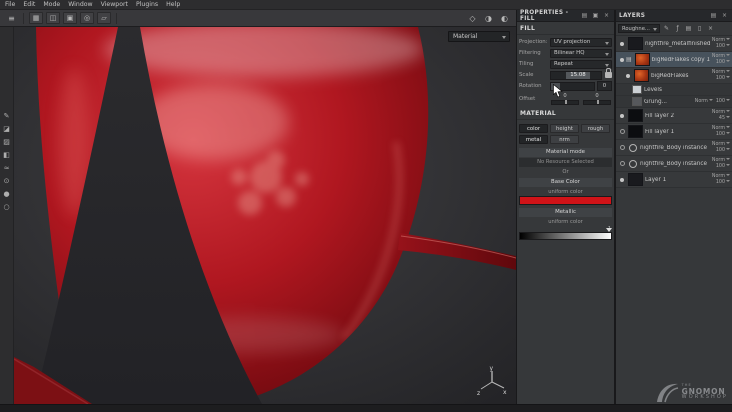 This screenshot has height=412, width=732. Describe the element at coordinates (6, 194) in the screenshot. I see `material-picker-tool-icon: ●` at that location.